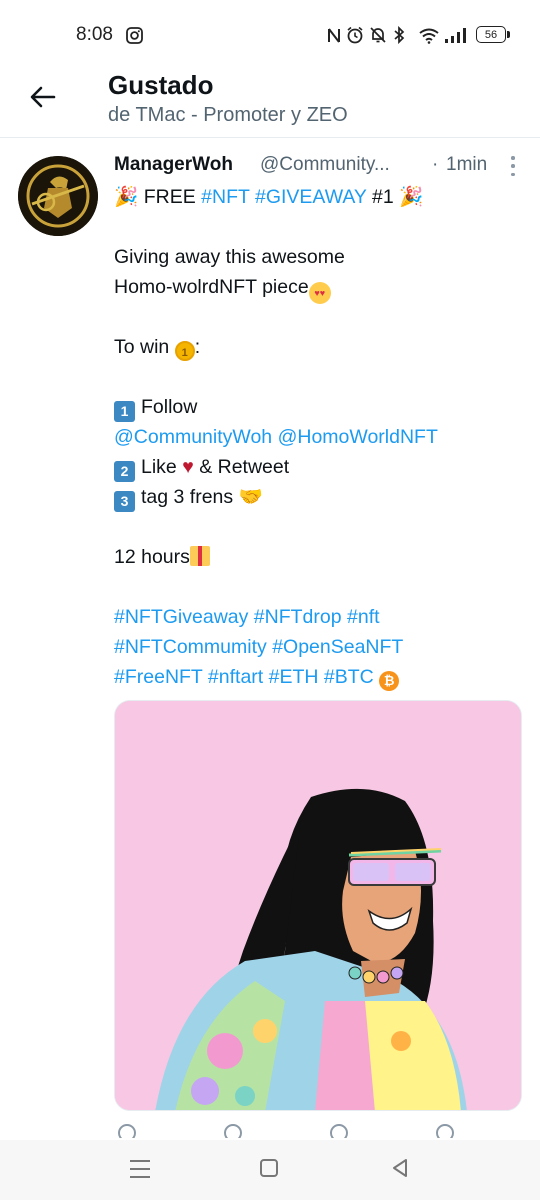  Describe the element at coordinates (228, 115) in the screenshot. I see `page-subtitle: de TMac - Promoter y ZEO` at that location.